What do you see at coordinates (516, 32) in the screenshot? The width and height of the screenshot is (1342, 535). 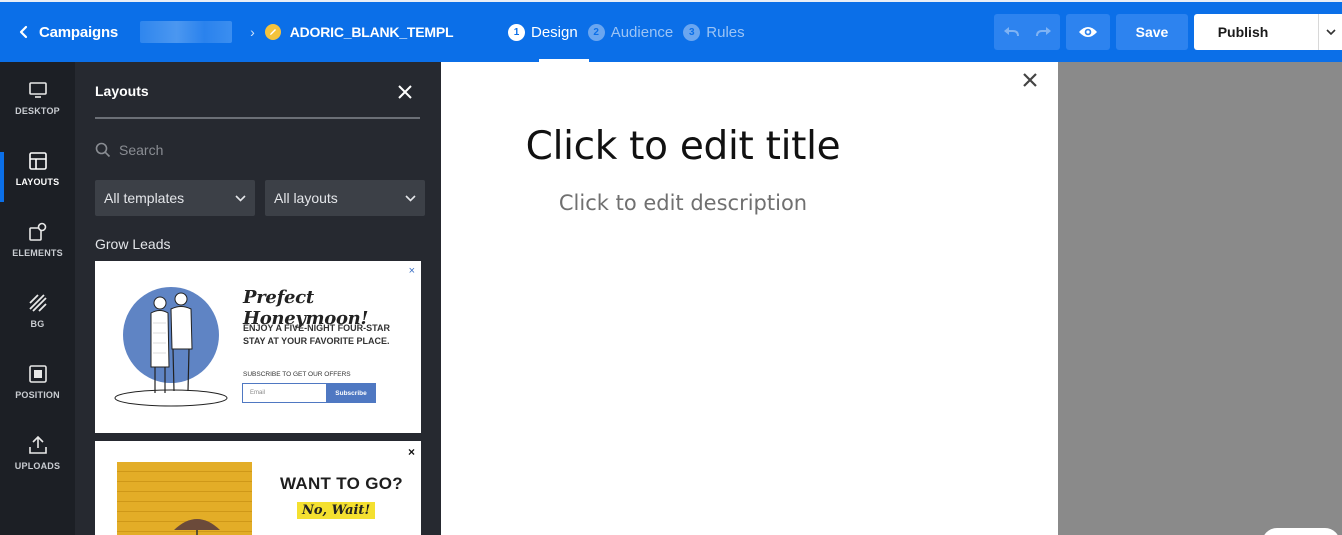 I see `step-number: 1` at bounding box center [516, 32].